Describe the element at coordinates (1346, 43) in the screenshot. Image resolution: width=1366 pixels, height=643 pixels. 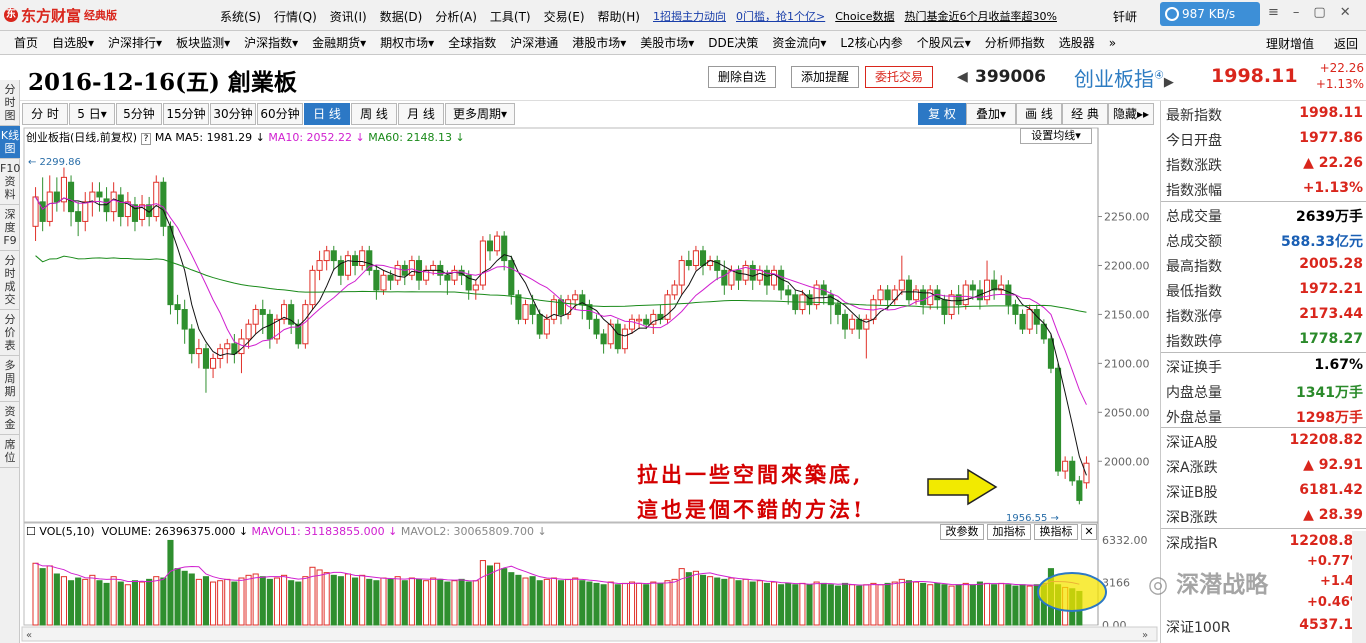
I see `nav-right-item: 返回` at that location.